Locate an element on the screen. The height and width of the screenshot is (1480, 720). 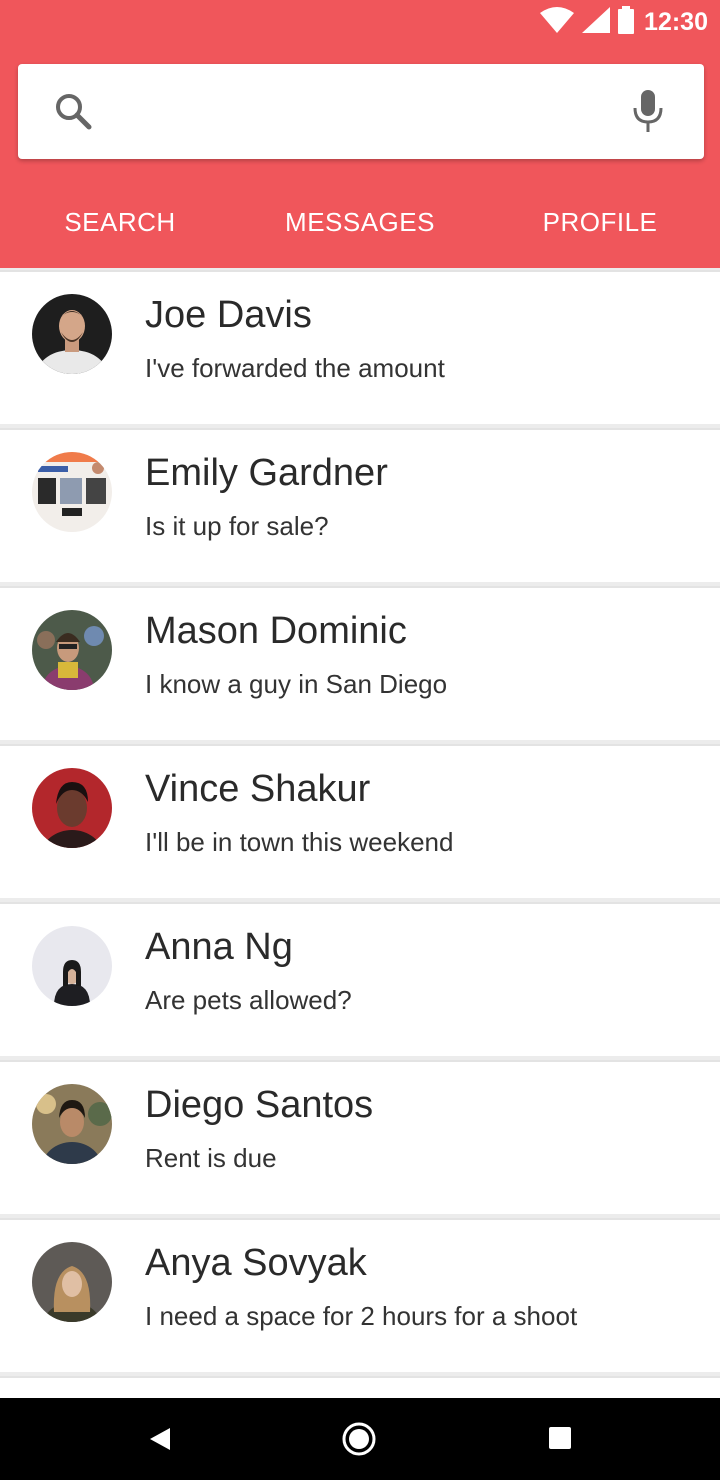
search-icon is located at coordinates (74, 112).